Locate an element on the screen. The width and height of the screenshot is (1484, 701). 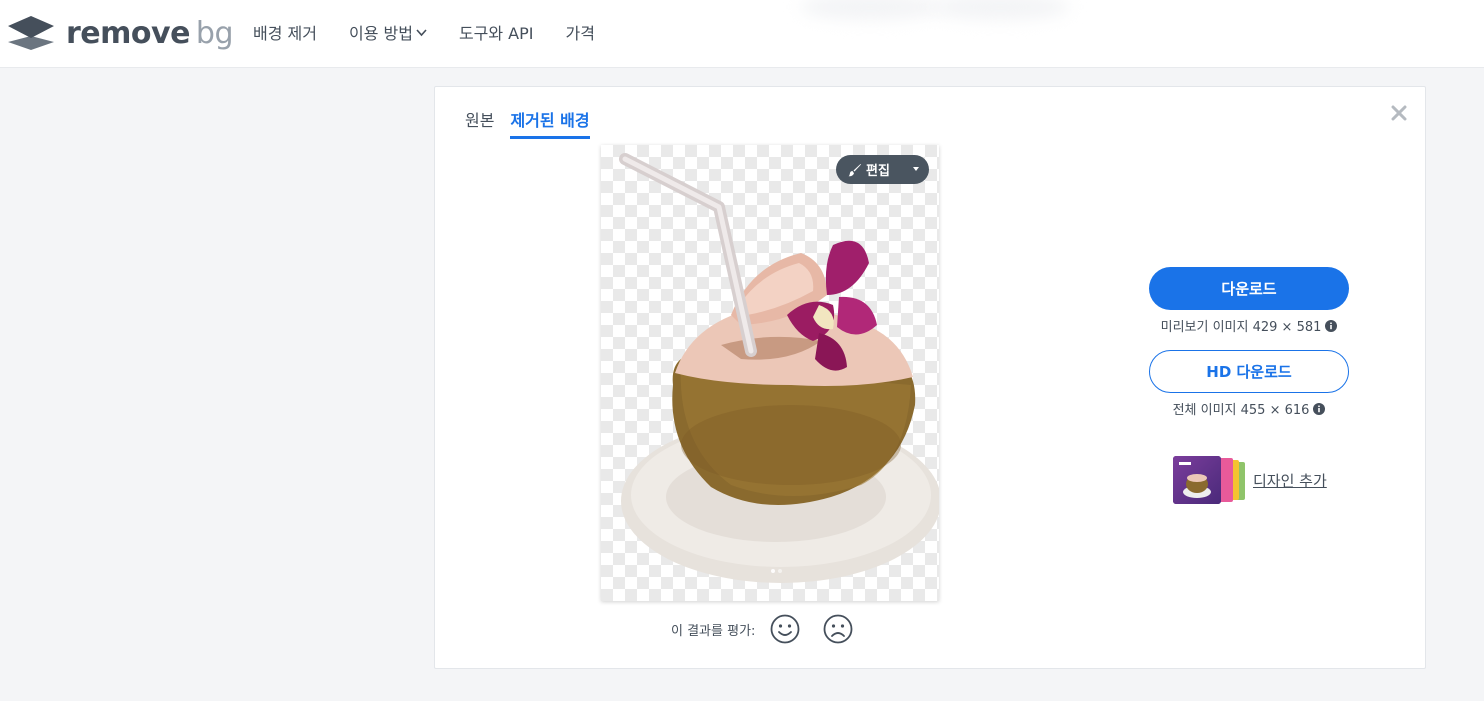
brush-icon is located at coordinates (854, 169).